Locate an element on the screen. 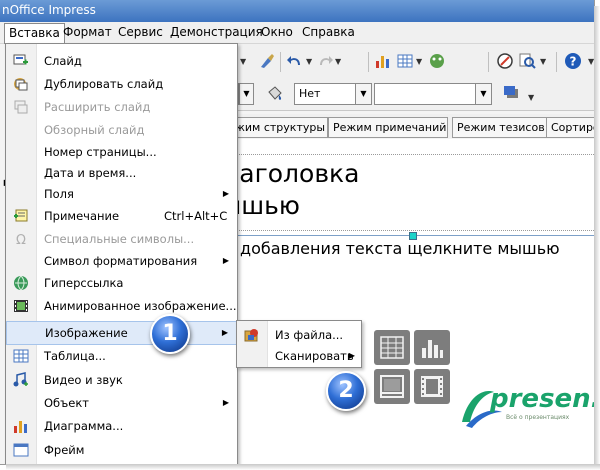 The width and height of the screenshot is (600, 470). line-style-combo: ▼ is located at coordinates (246, 94).